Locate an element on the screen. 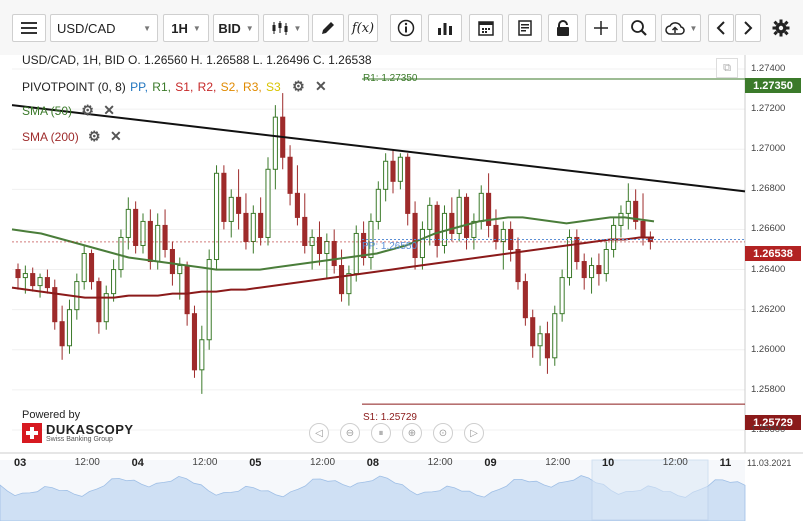 The height and width of the screenshot is (521, 803). chart-type-select: ▼ is located at coordinates (286, 28).